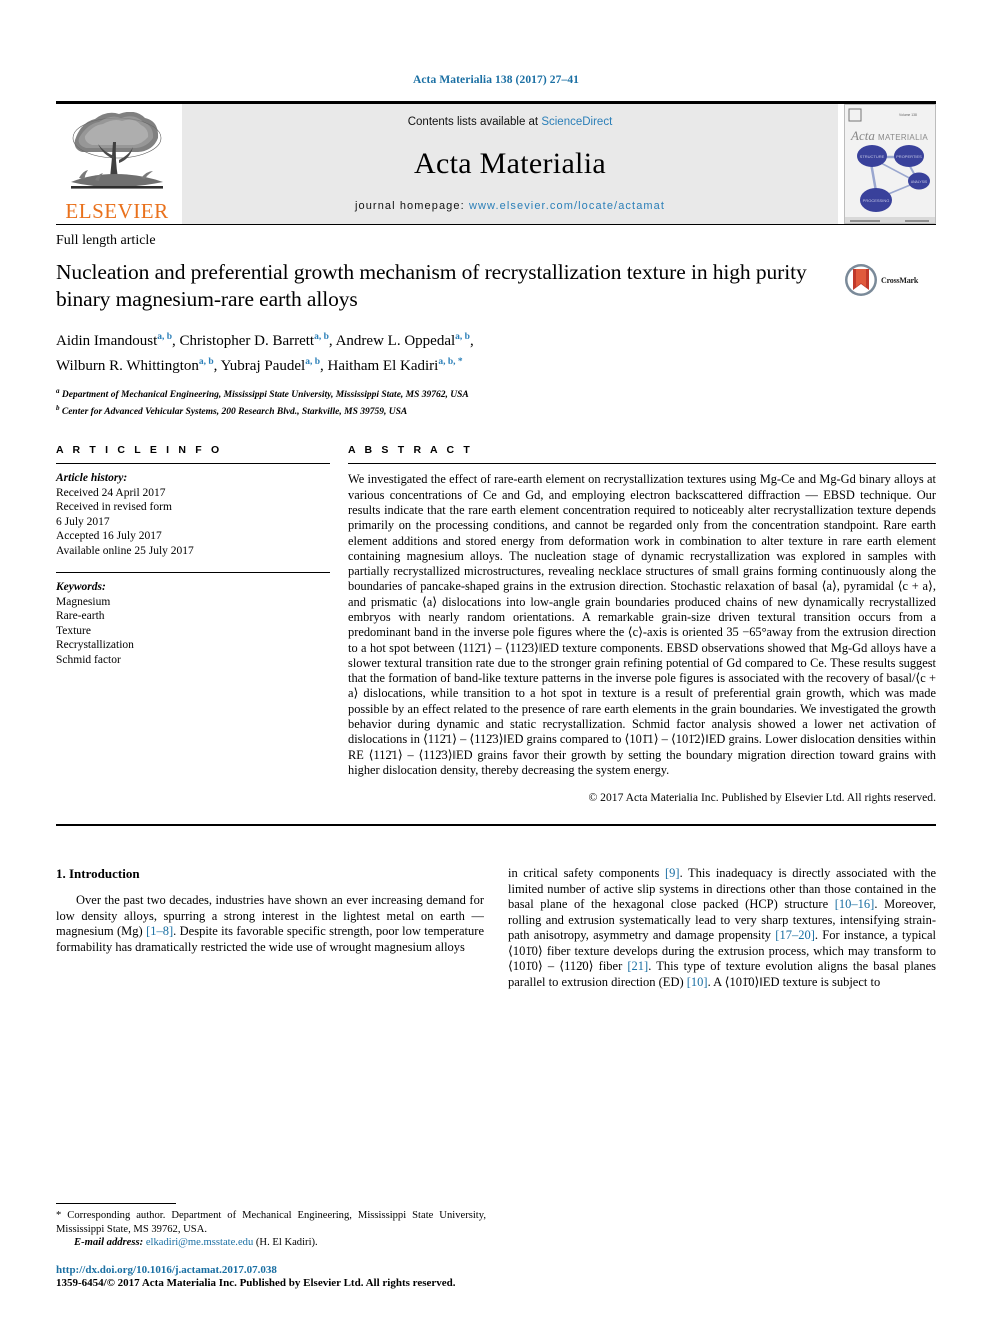 The image size is (992, 1323). I want to click on keyword-item: Schmid factor, so click(88, 659).